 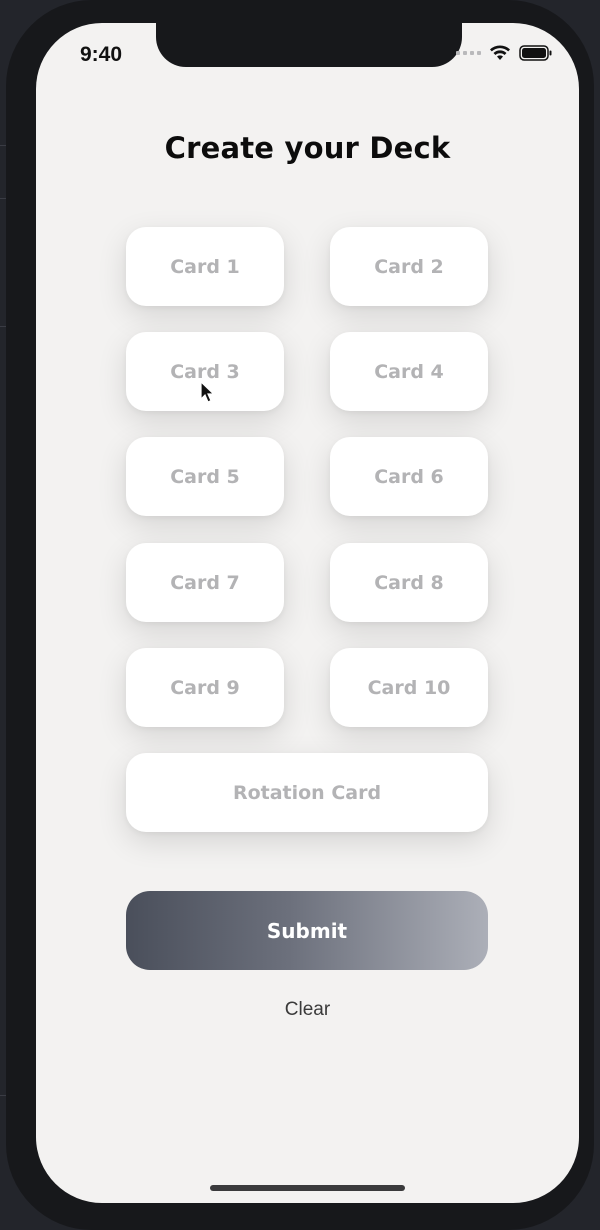 I want to click on wifi-icon, so click(x=500, y=52).